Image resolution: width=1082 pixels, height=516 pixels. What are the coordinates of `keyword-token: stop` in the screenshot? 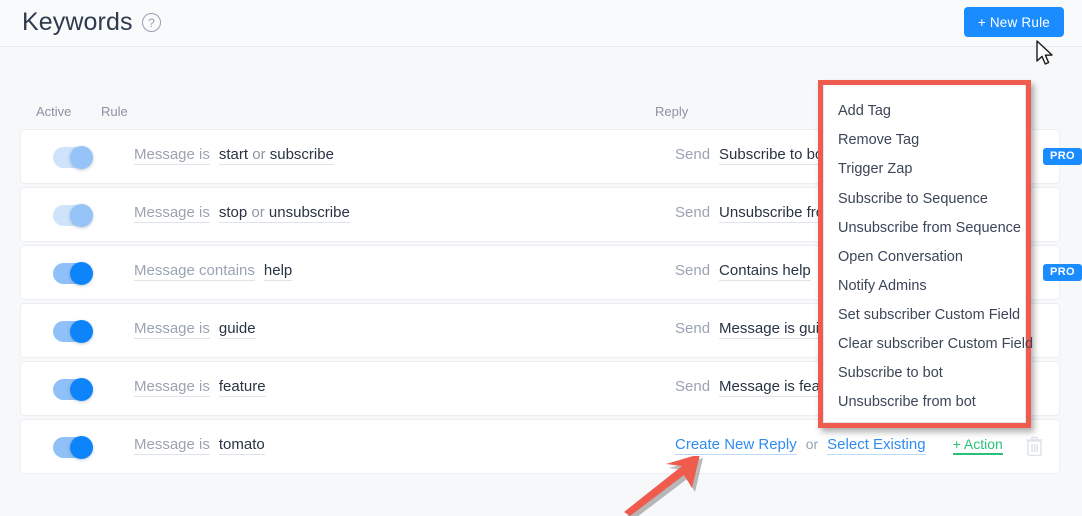 It's located at (233, 212).